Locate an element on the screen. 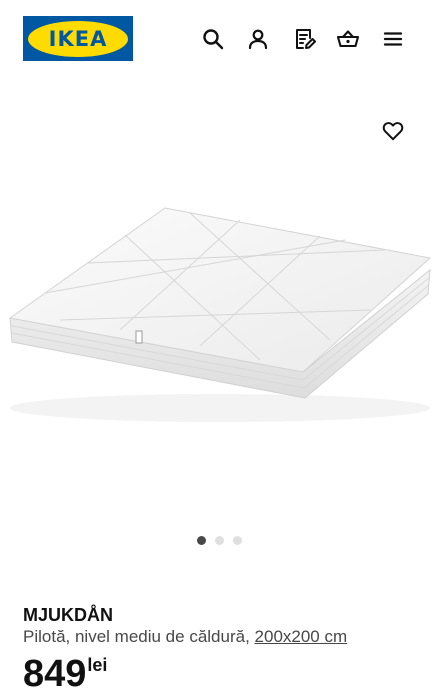 The width and height of the screenshot is (438, 699). price-integer: 849 is located at coordinates (55, 674).